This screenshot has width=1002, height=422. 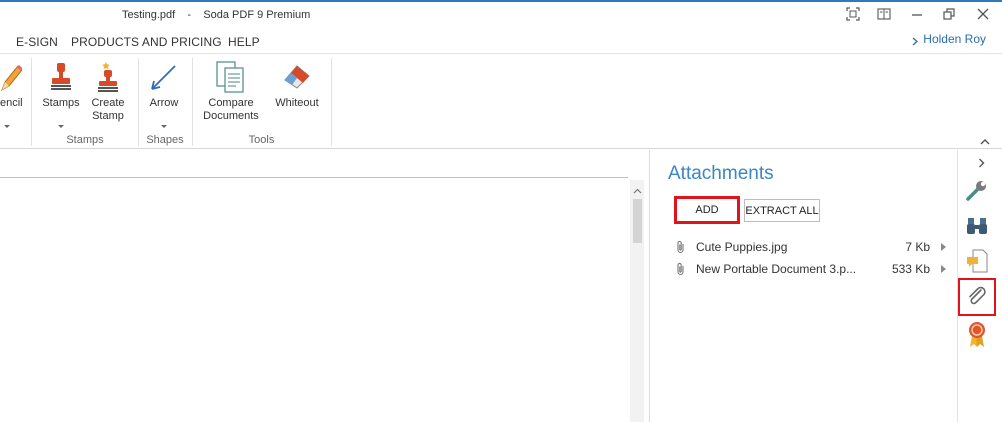 What do you see at coordinates (707, 210) in the screenshot?
I see `add-attachment-button: ADD` at bounding box center [707, 210].